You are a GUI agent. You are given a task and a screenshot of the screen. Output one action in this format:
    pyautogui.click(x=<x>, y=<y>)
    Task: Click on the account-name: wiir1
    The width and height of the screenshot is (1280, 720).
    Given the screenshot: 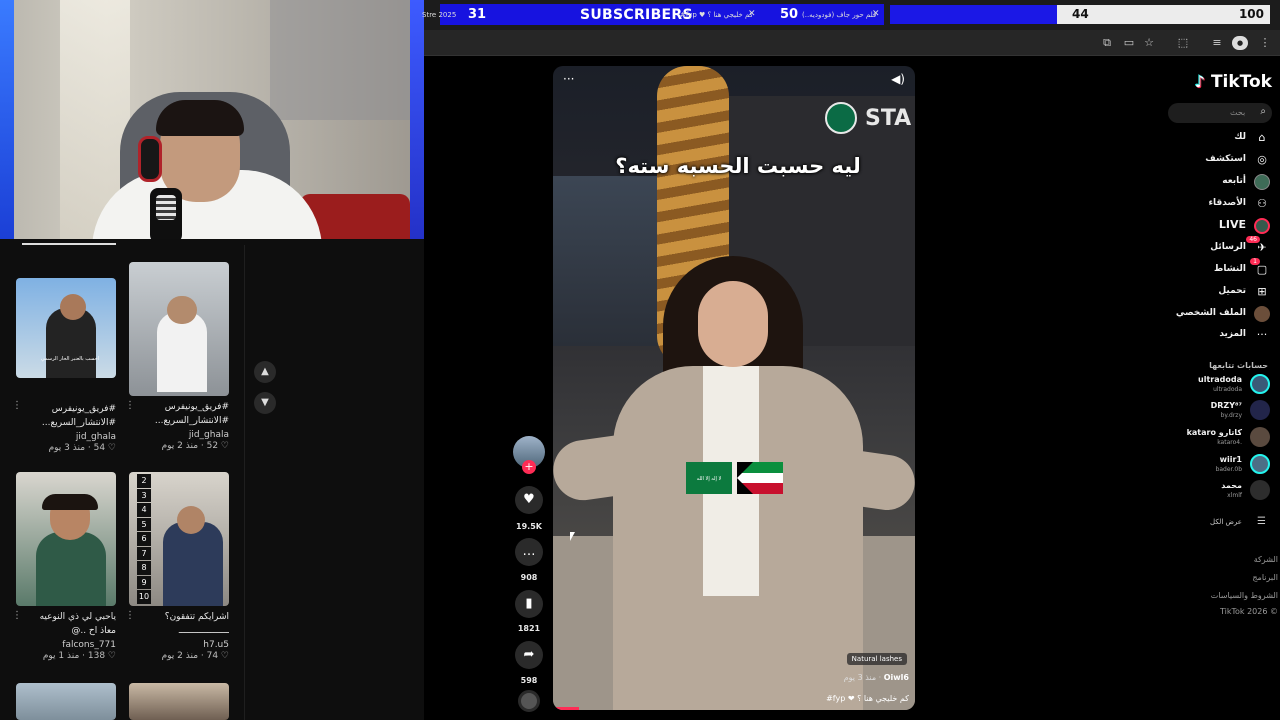 What is the action you would take?
    pyautogui.click(x=1230, y=459)
    